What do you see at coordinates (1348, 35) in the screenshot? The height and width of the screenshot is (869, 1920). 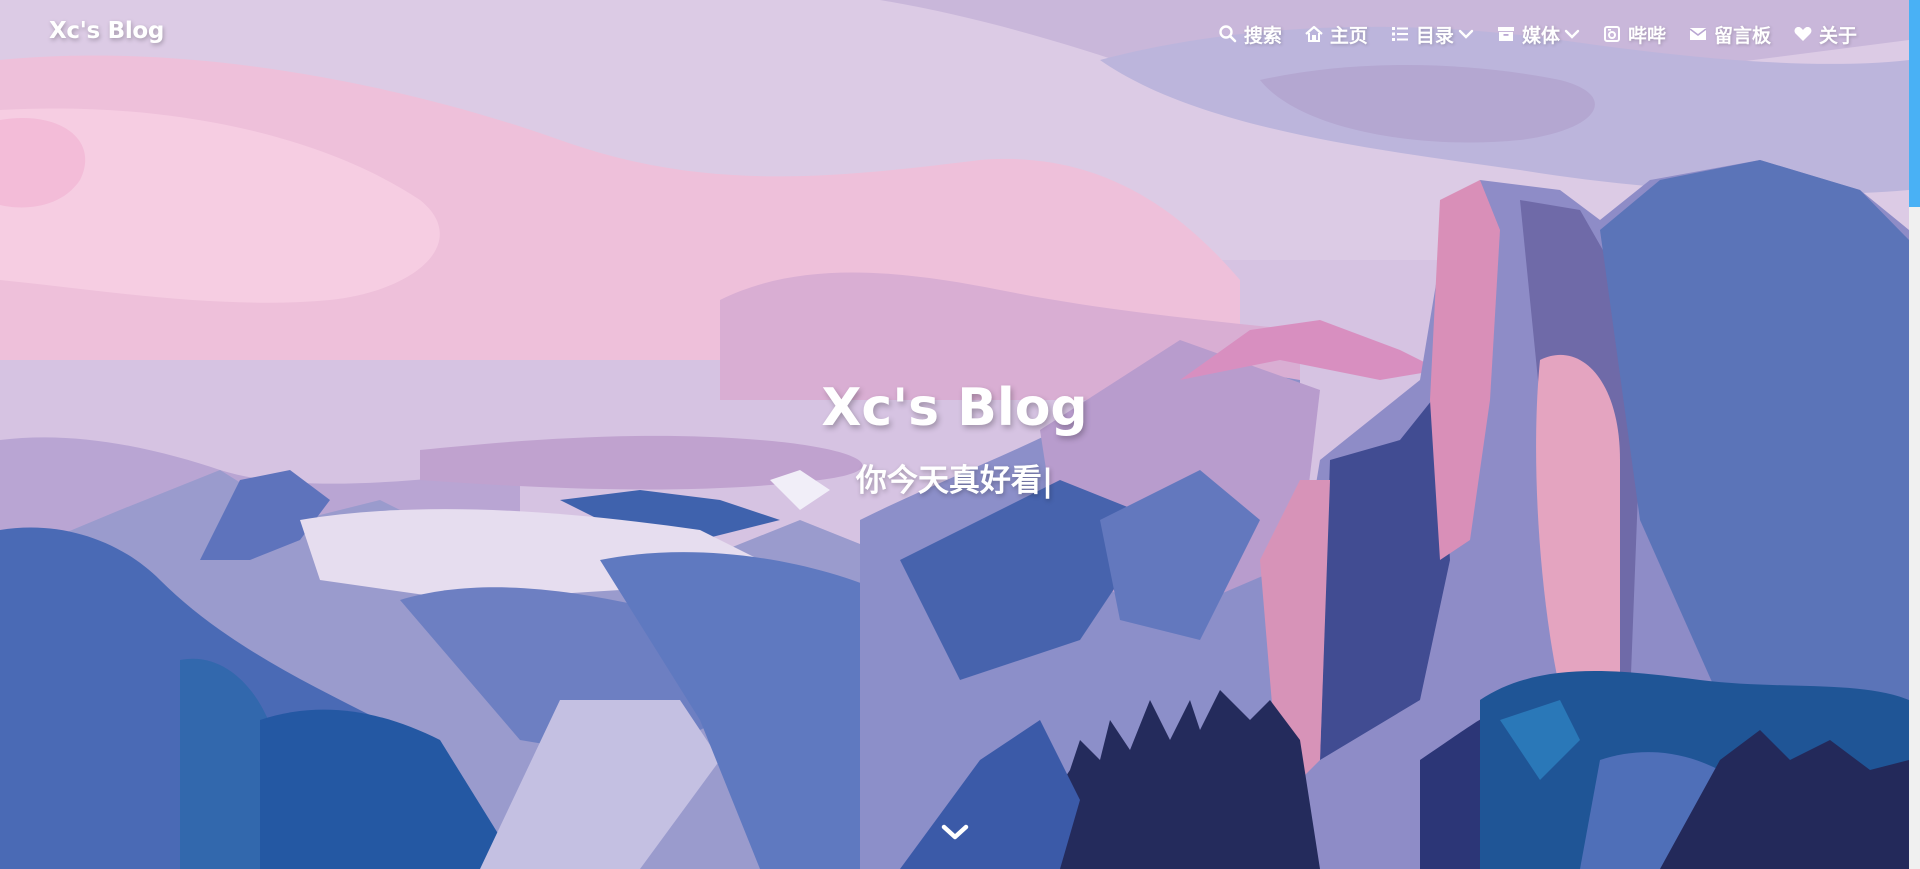 I see `nav-item-label: 主页` at bounding box center [1348, 35].